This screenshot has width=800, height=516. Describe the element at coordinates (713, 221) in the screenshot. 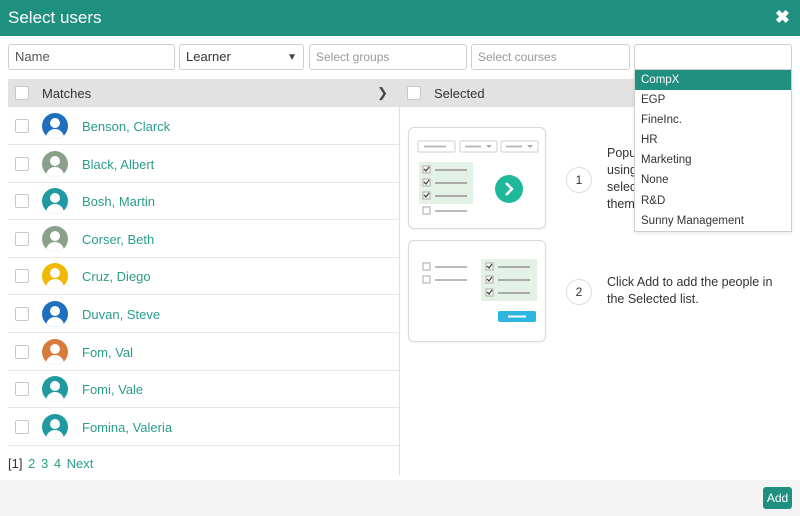

I see `company-option: Sunny Management` at that location.